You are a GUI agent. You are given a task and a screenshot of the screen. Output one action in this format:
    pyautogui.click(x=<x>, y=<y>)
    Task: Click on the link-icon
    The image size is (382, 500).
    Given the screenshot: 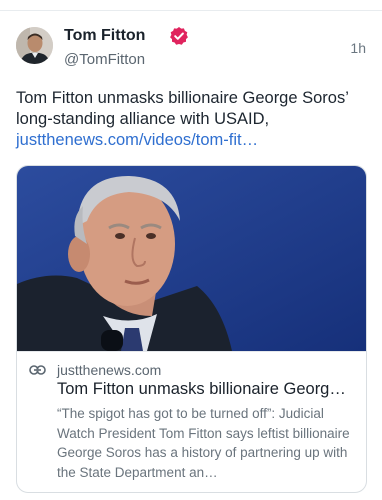 What is the action you would take?
    pyautogui.click(x=37, y=370)
    